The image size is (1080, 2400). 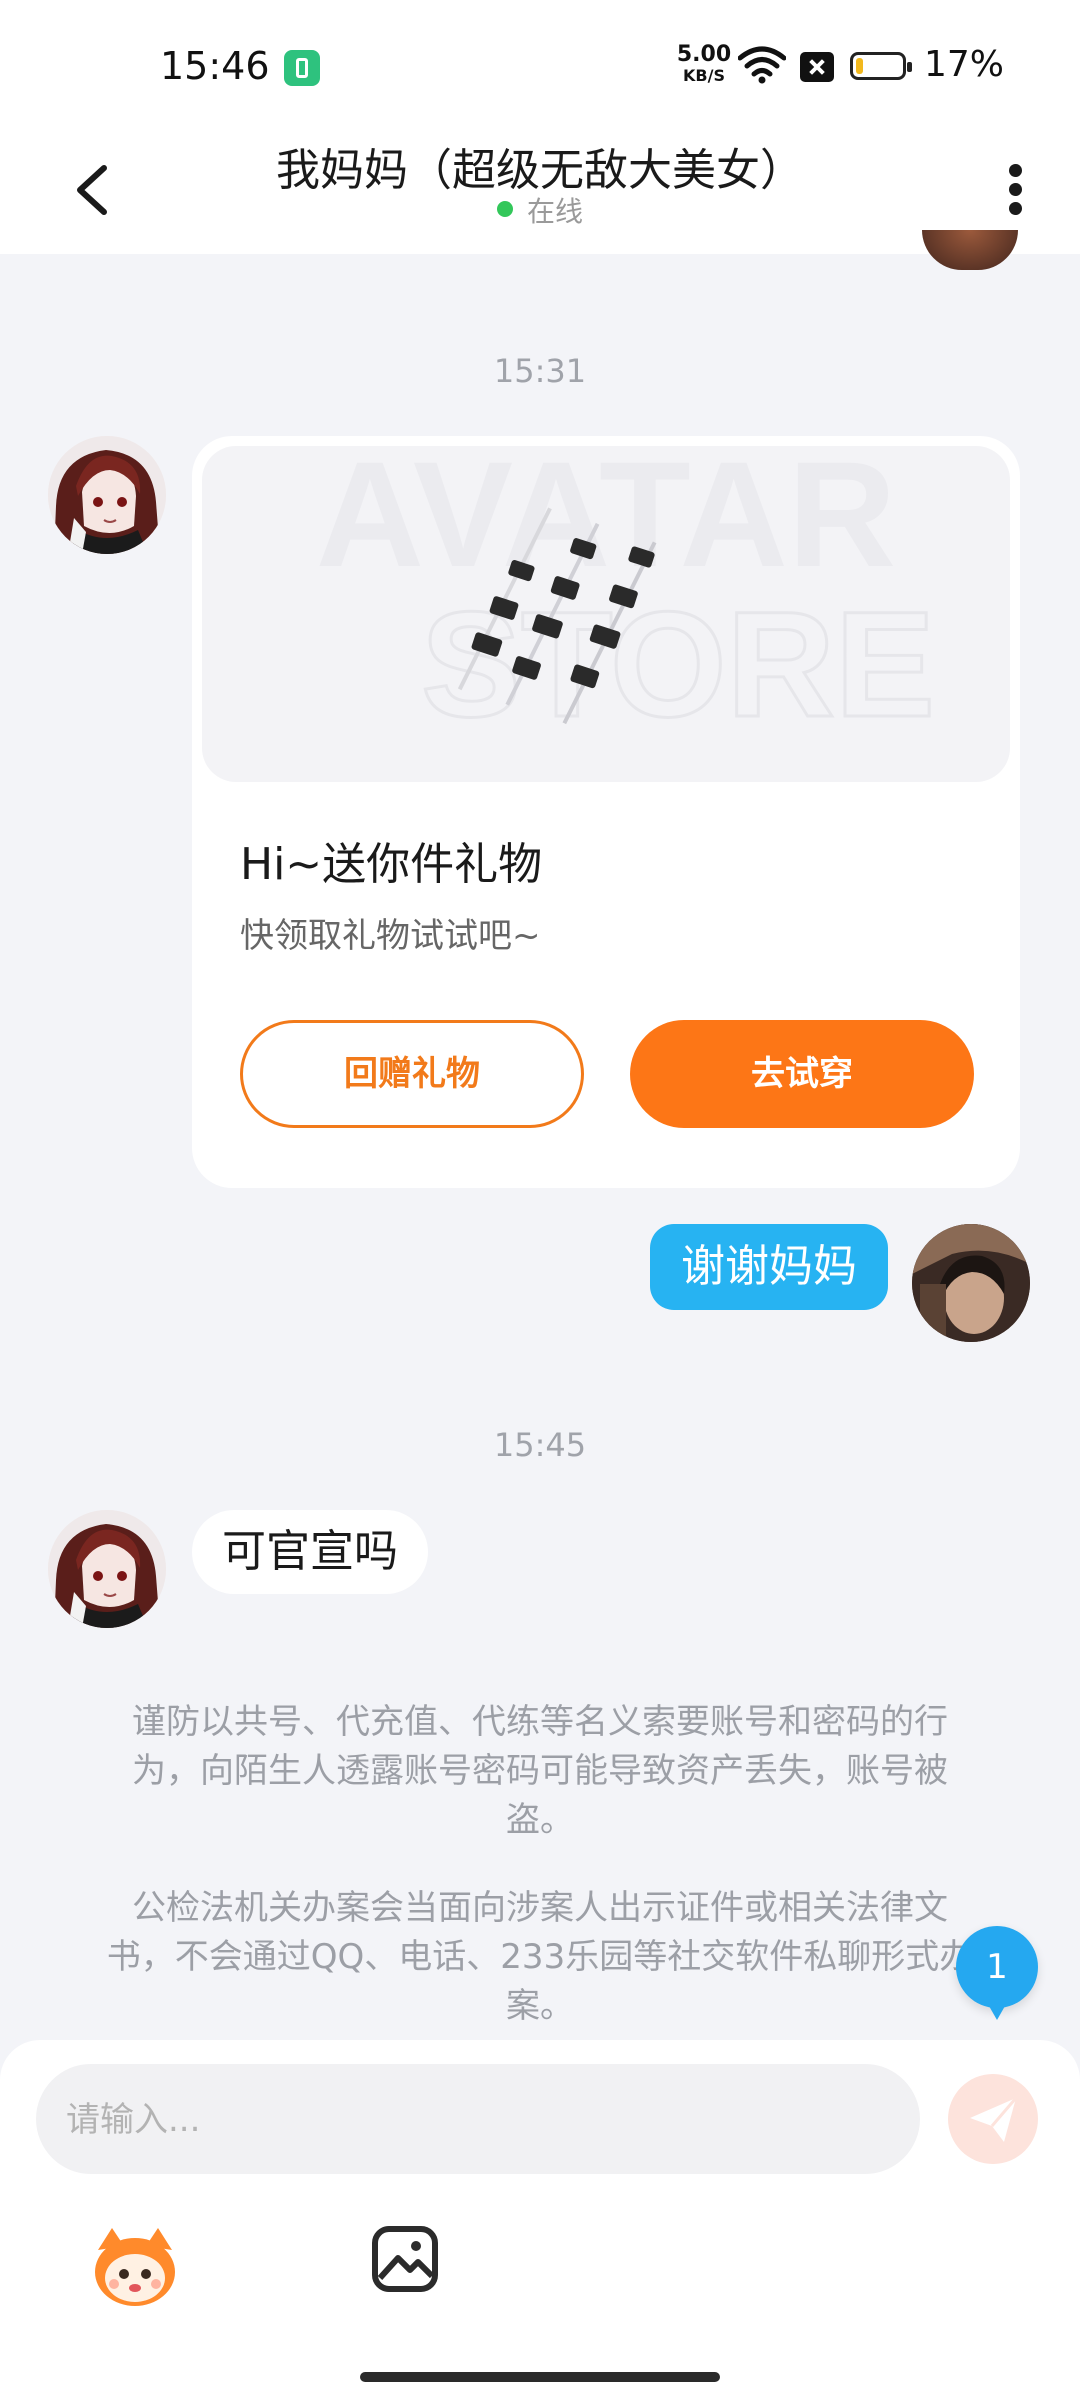 What do you see at coordinates (606, 522) in the screenshot?
I see `gift-watermark-line1: AVATAR` at bounding box center [606, 522].